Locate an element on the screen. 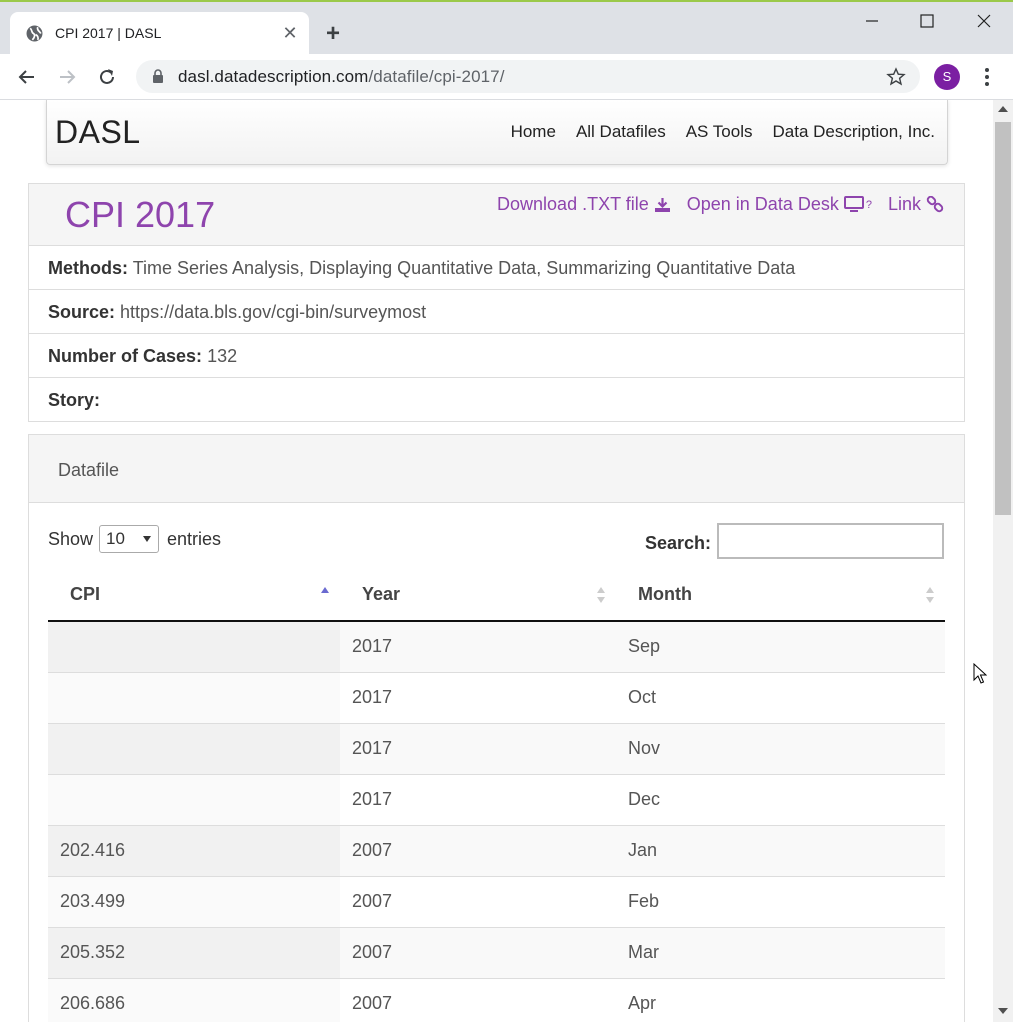  nav-data-description: Data Description, Inc. is located at coordinates (853, 132).